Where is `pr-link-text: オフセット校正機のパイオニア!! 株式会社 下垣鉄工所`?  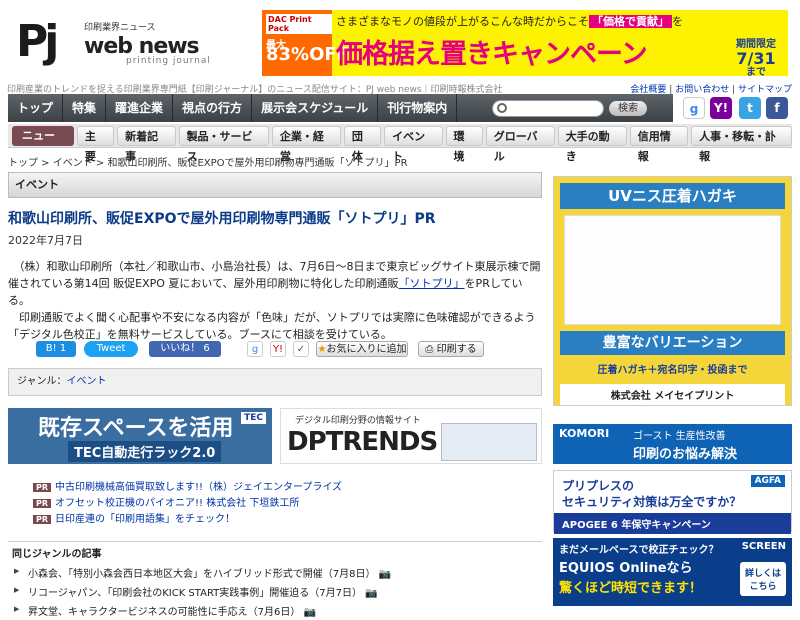
pr-link-text: オフセット校正機のパイオニア!! 株式会社 下垣鉄工所 is located at coordinates (177, 503).